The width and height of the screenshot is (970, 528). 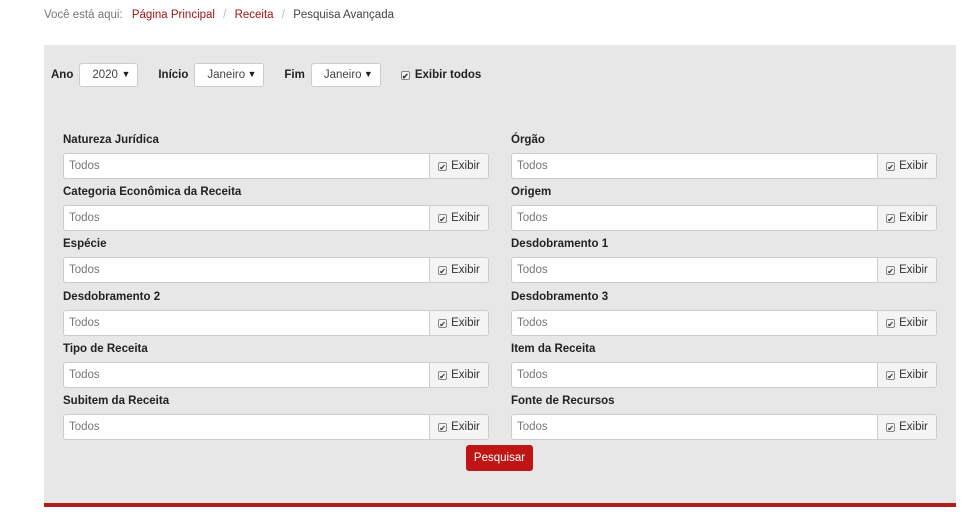 What do you see at coordinates (85, 244) in the screenshot?
I see `field-label: Espécie` at bounding box center [85, 244].